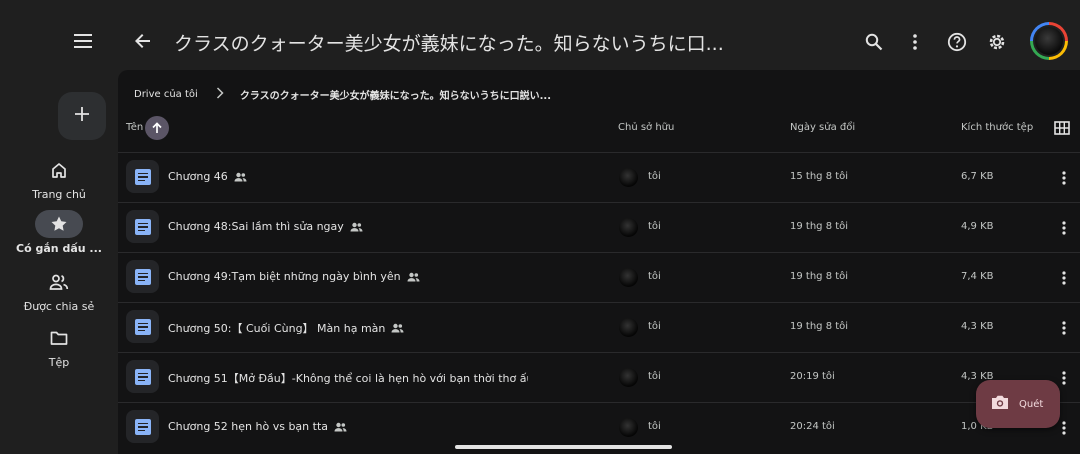 The height and width of the screenshot is (454, 1080). What do you see at coordinates (977, 276) in the screenshot?
I see `file-size: 7,4 KB` at bounding box center [977, 276].